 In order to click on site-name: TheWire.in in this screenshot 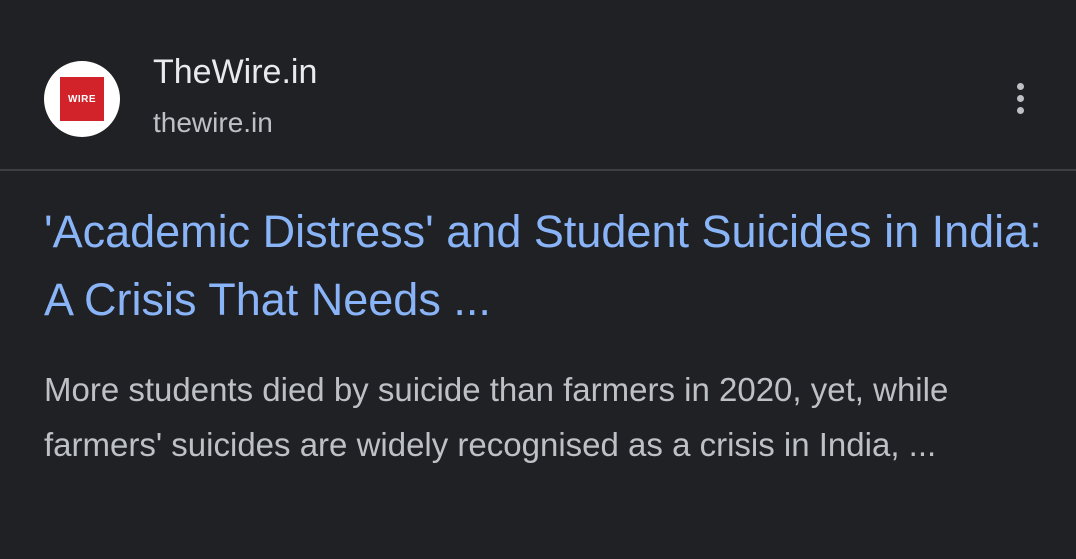, I will do `click(235, 72)`.